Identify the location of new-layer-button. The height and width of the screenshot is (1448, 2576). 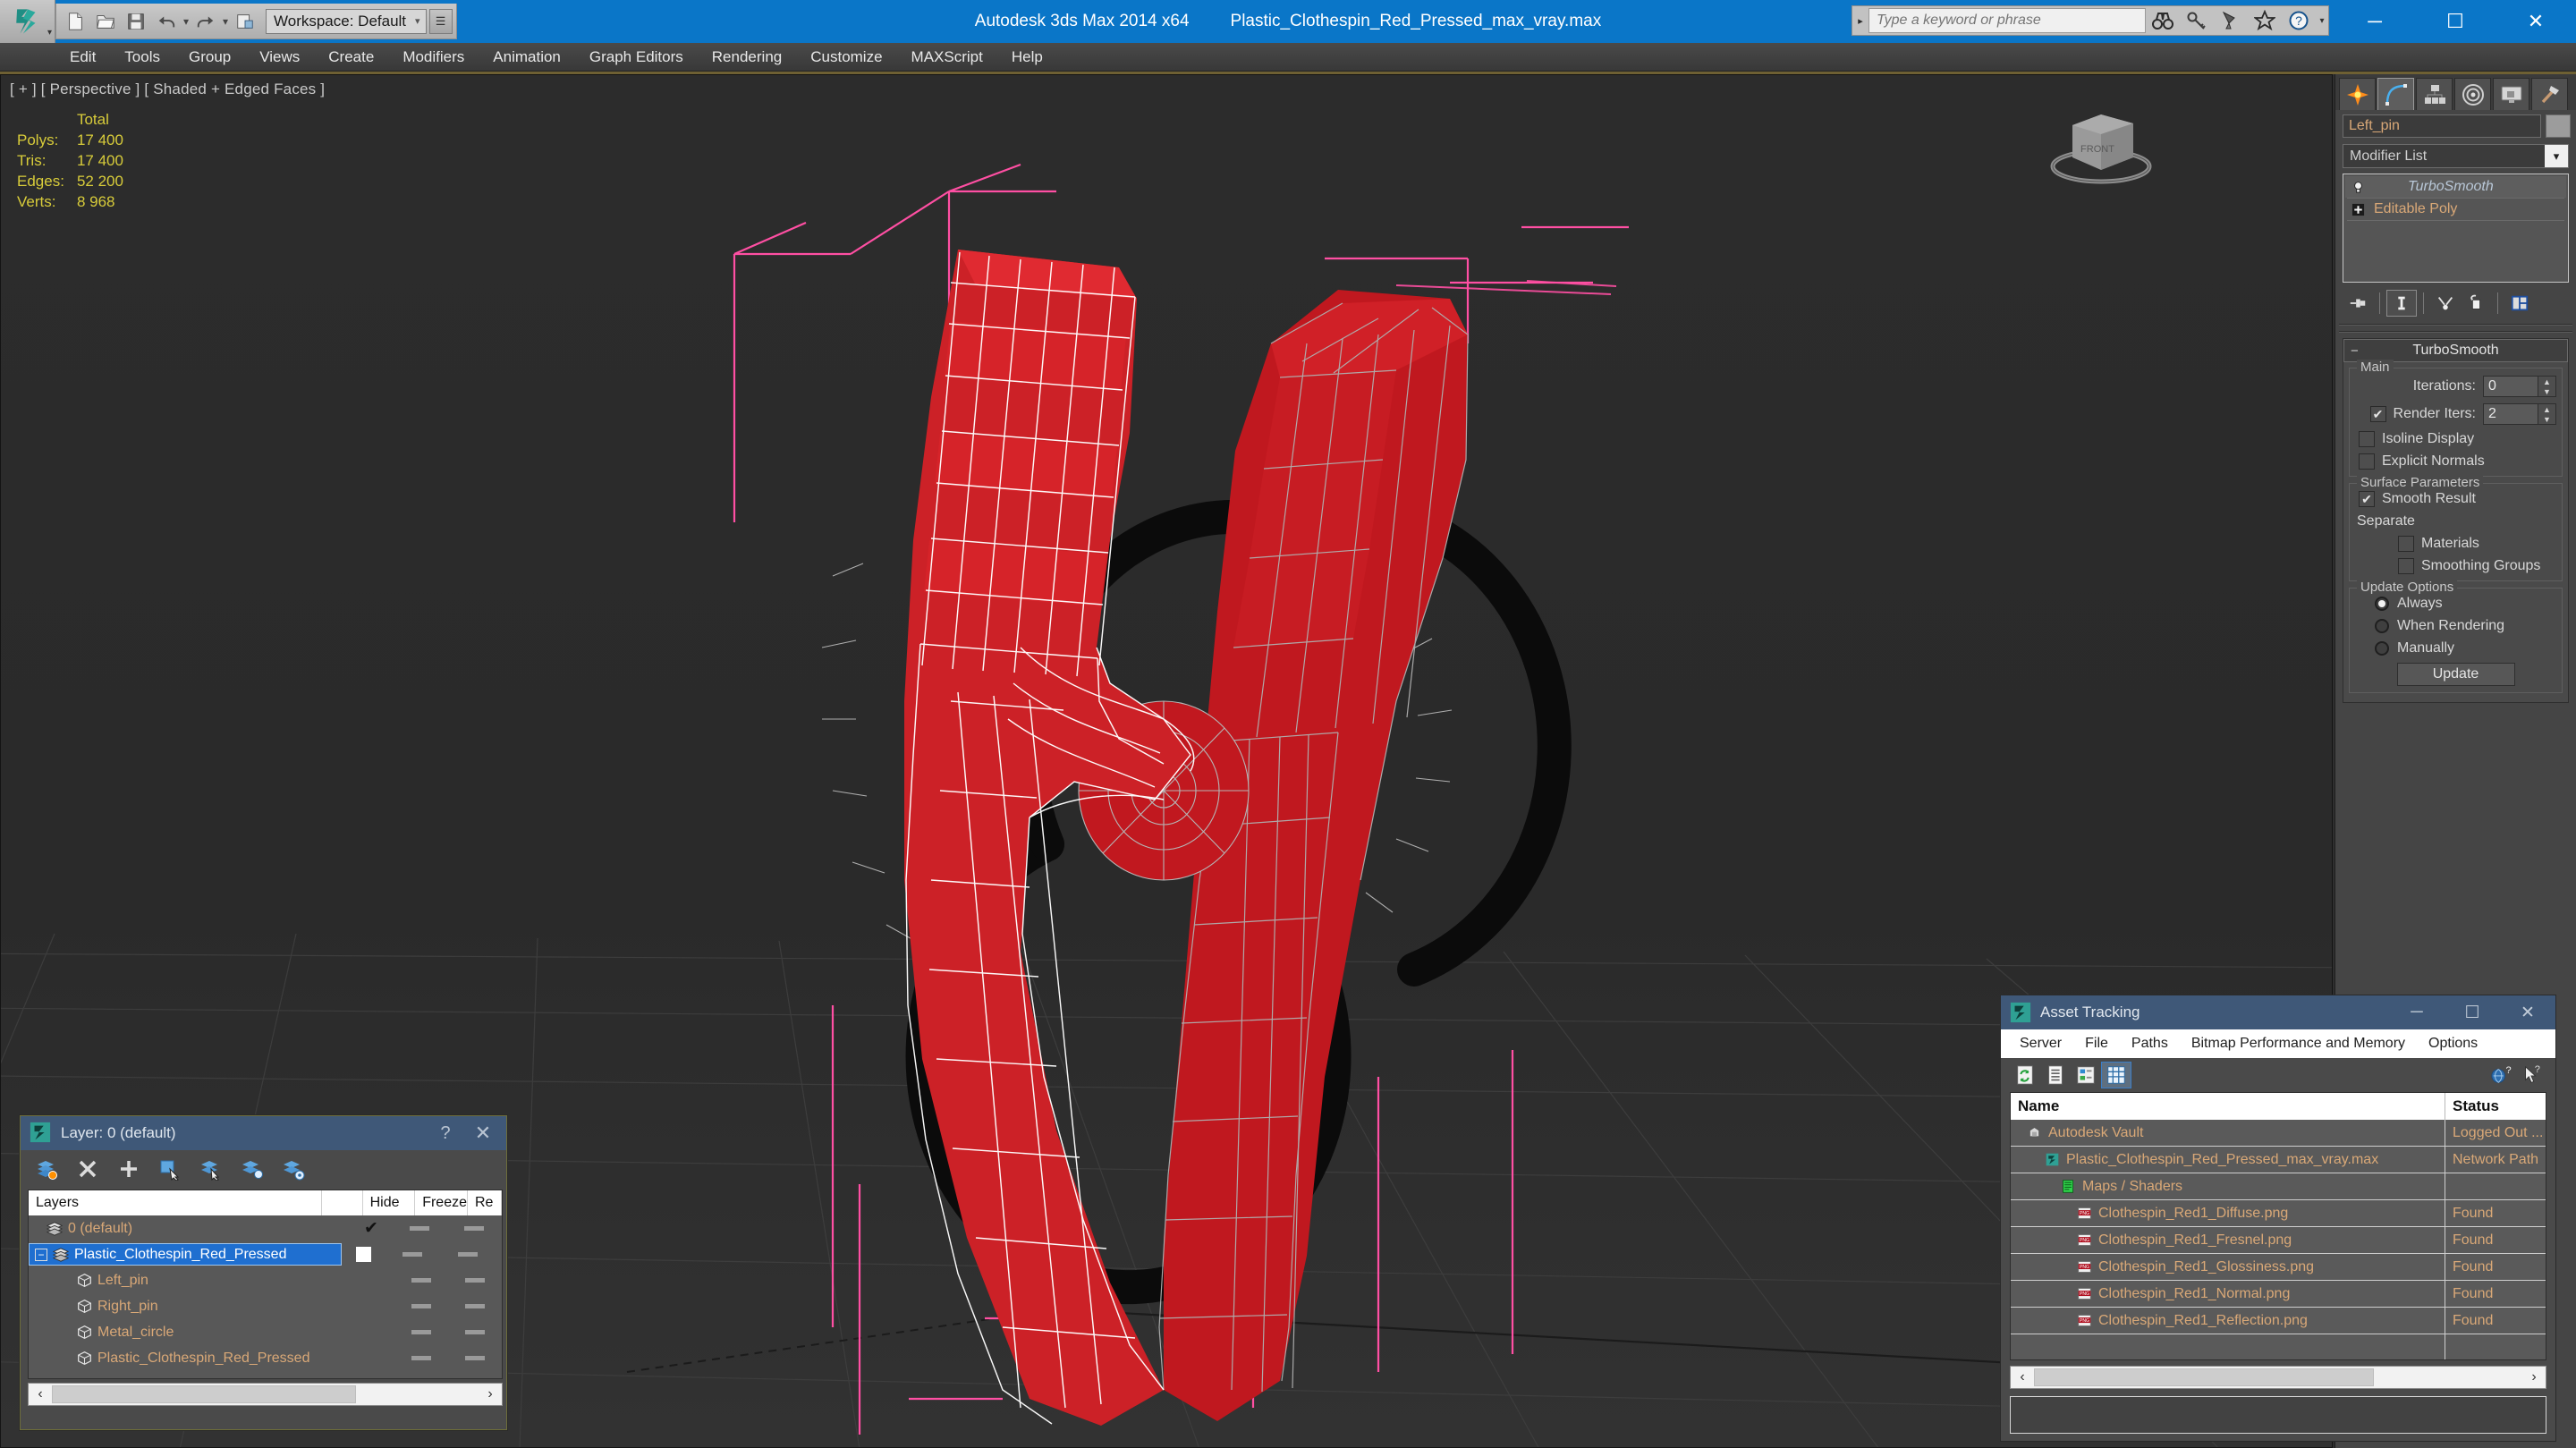
(46, 1169).